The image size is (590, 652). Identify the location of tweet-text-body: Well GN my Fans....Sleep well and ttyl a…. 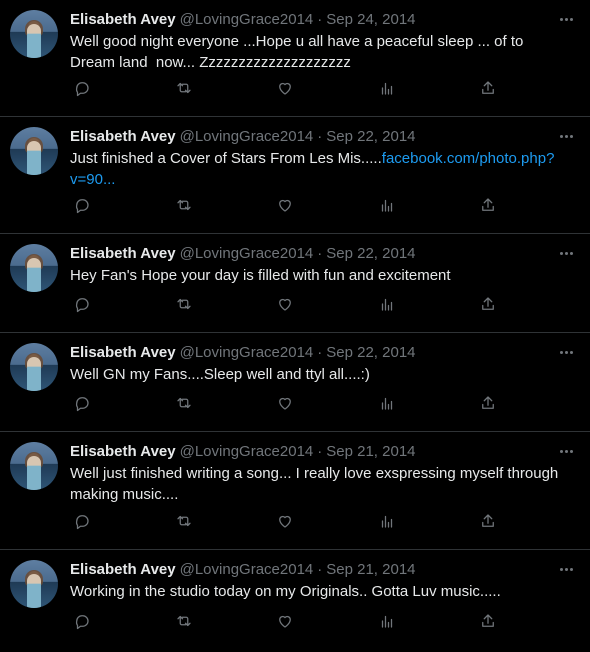
(220, 374).